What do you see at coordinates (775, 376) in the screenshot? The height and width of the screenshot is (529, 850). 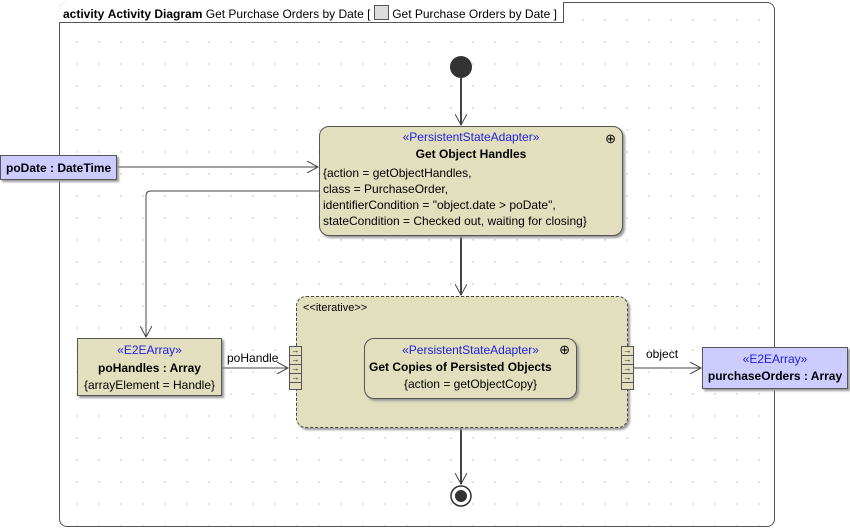 I see `param-name: purchaseOrders : Array` at bounding box center [775, 376].